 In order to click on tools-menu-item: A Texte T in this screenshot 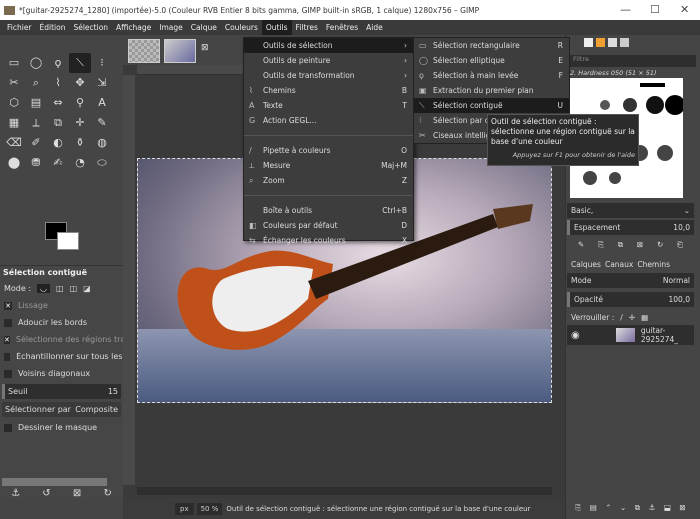, I will do `click(328, 105)`.